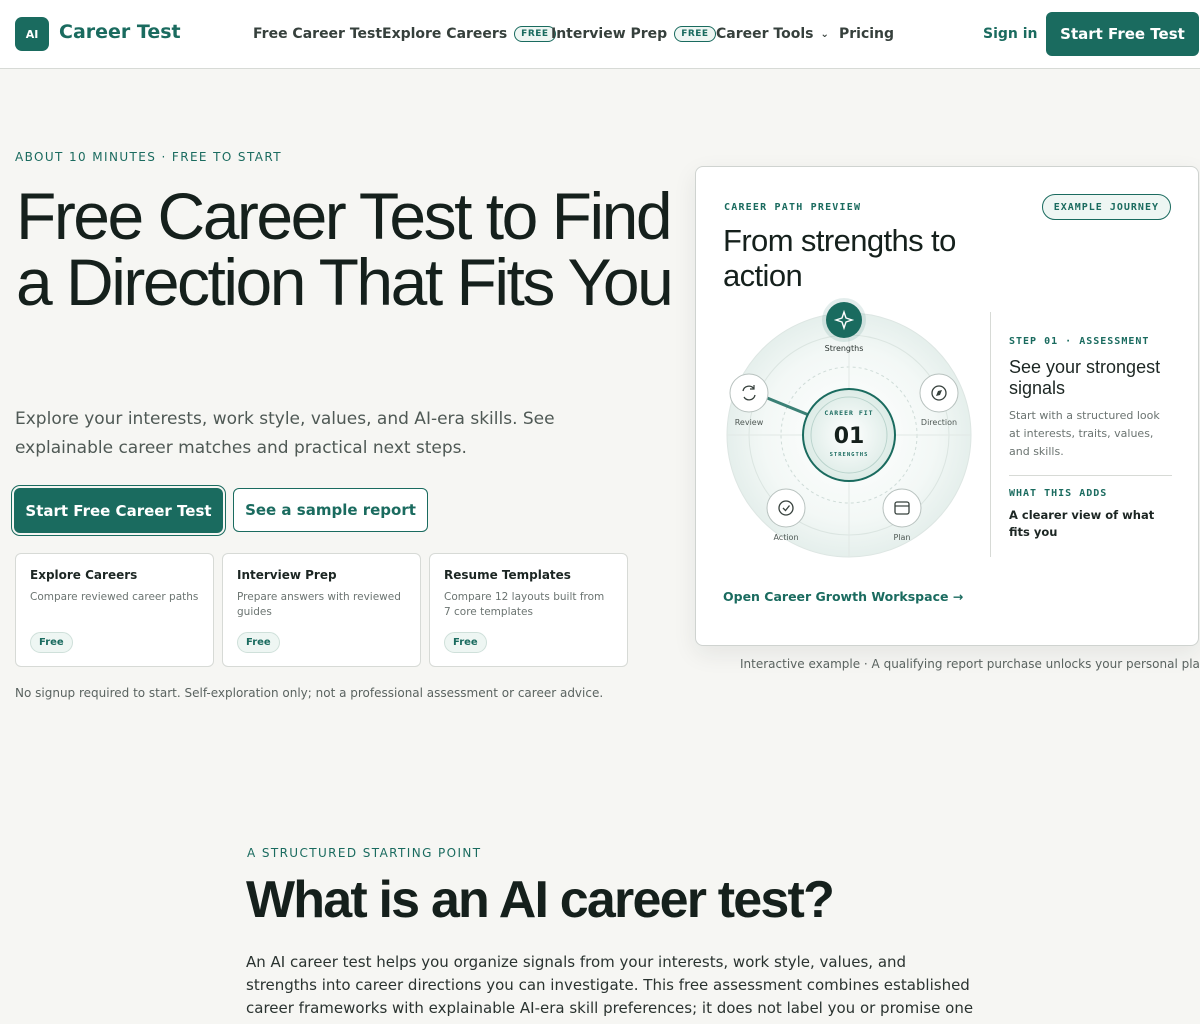 This screenshot has height=1024, width=1200. I want to click on nav-label: Explore Careers, so click(445, 34).